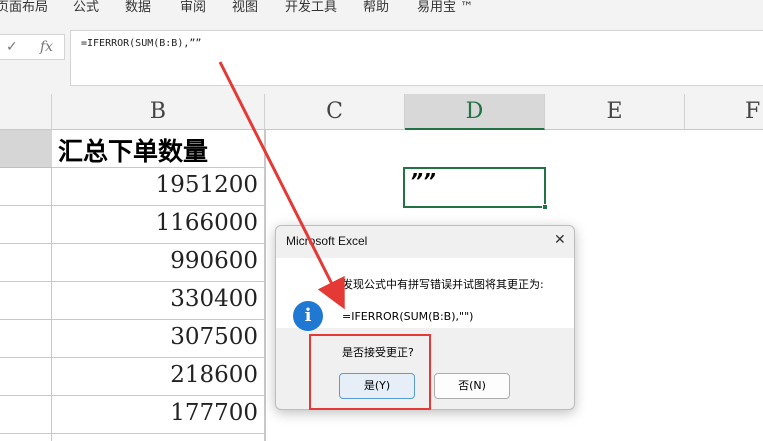 The height and width of the screenshot is (441, 763). What do you see at coordinates (545, 207) in the screenshot?
I see `fill-handle` at bounding box center [545, 207].